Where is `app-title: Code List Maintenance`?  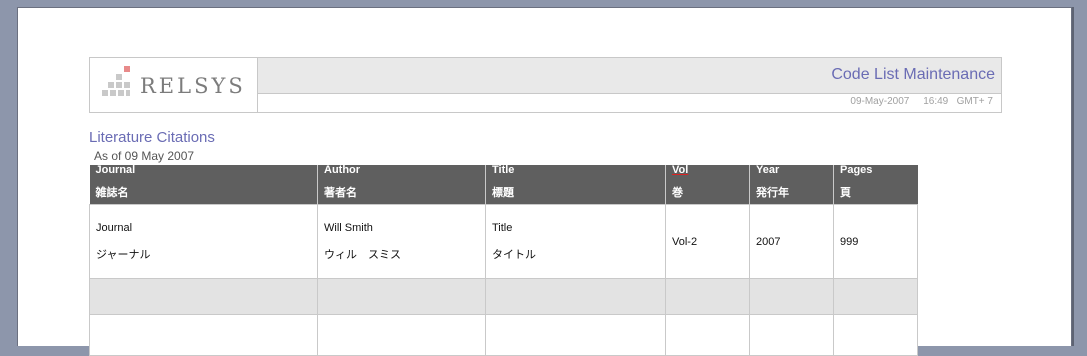 app-title: Code List Maintenance is located at coordinates (913, 74).